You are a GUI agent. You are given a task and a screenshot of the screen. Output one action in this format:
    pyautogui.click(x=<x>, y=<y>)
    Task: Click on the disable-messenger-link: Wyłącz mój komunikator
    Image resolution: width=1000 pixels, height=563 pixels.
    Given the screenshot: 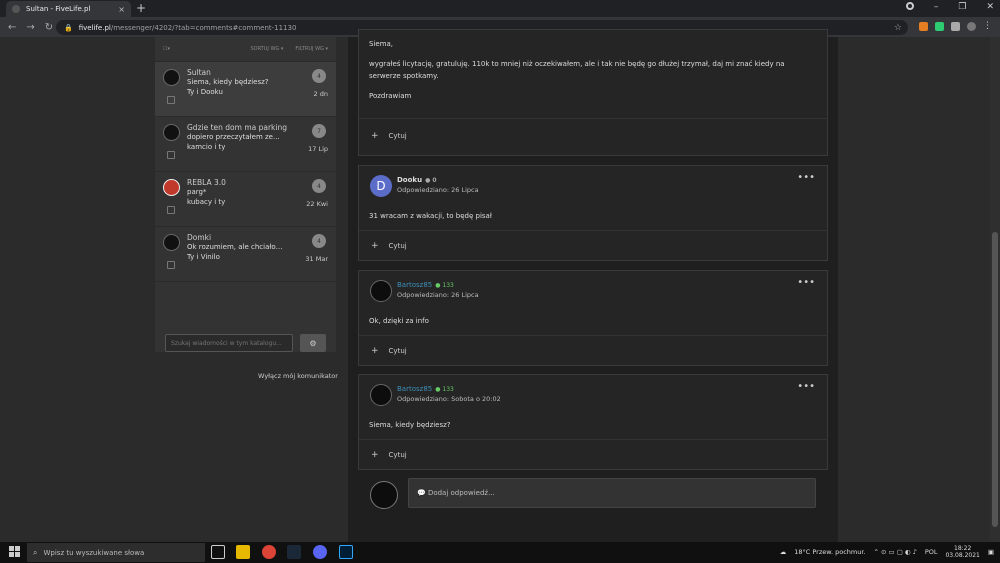 What is the action you would take?
    pyautogui.click(x=298, y=376)
    